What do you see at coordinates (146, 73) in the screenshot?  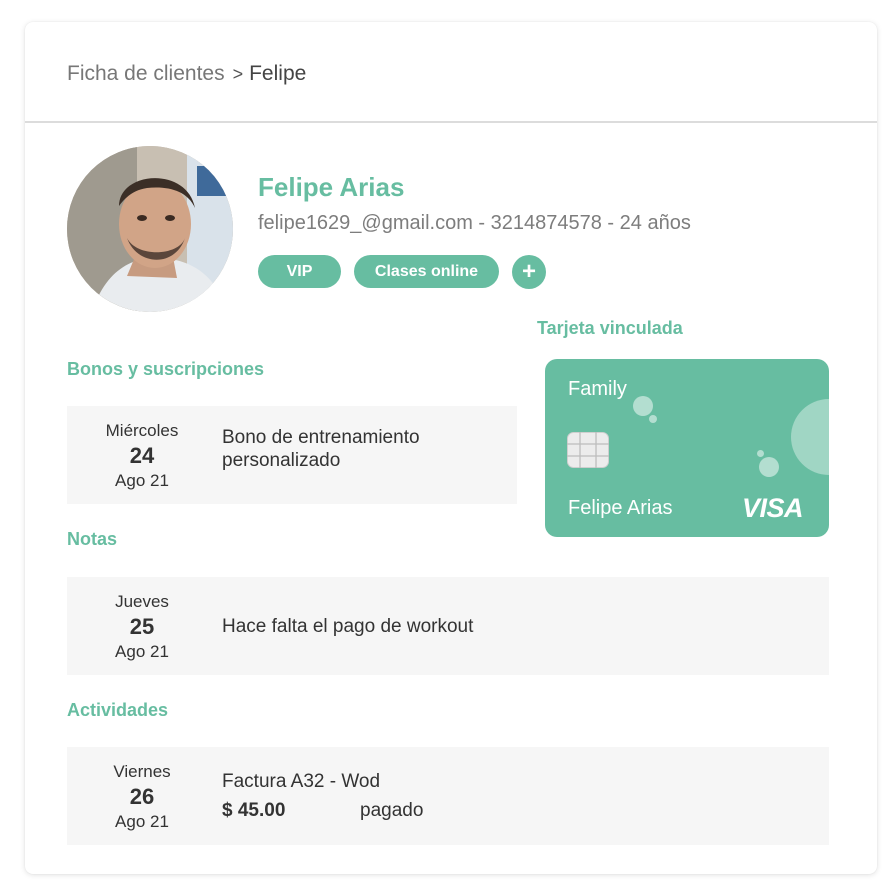 I see `breadcrumb-parent-link: Ficha de clientes` at bounding box center [146, 73].